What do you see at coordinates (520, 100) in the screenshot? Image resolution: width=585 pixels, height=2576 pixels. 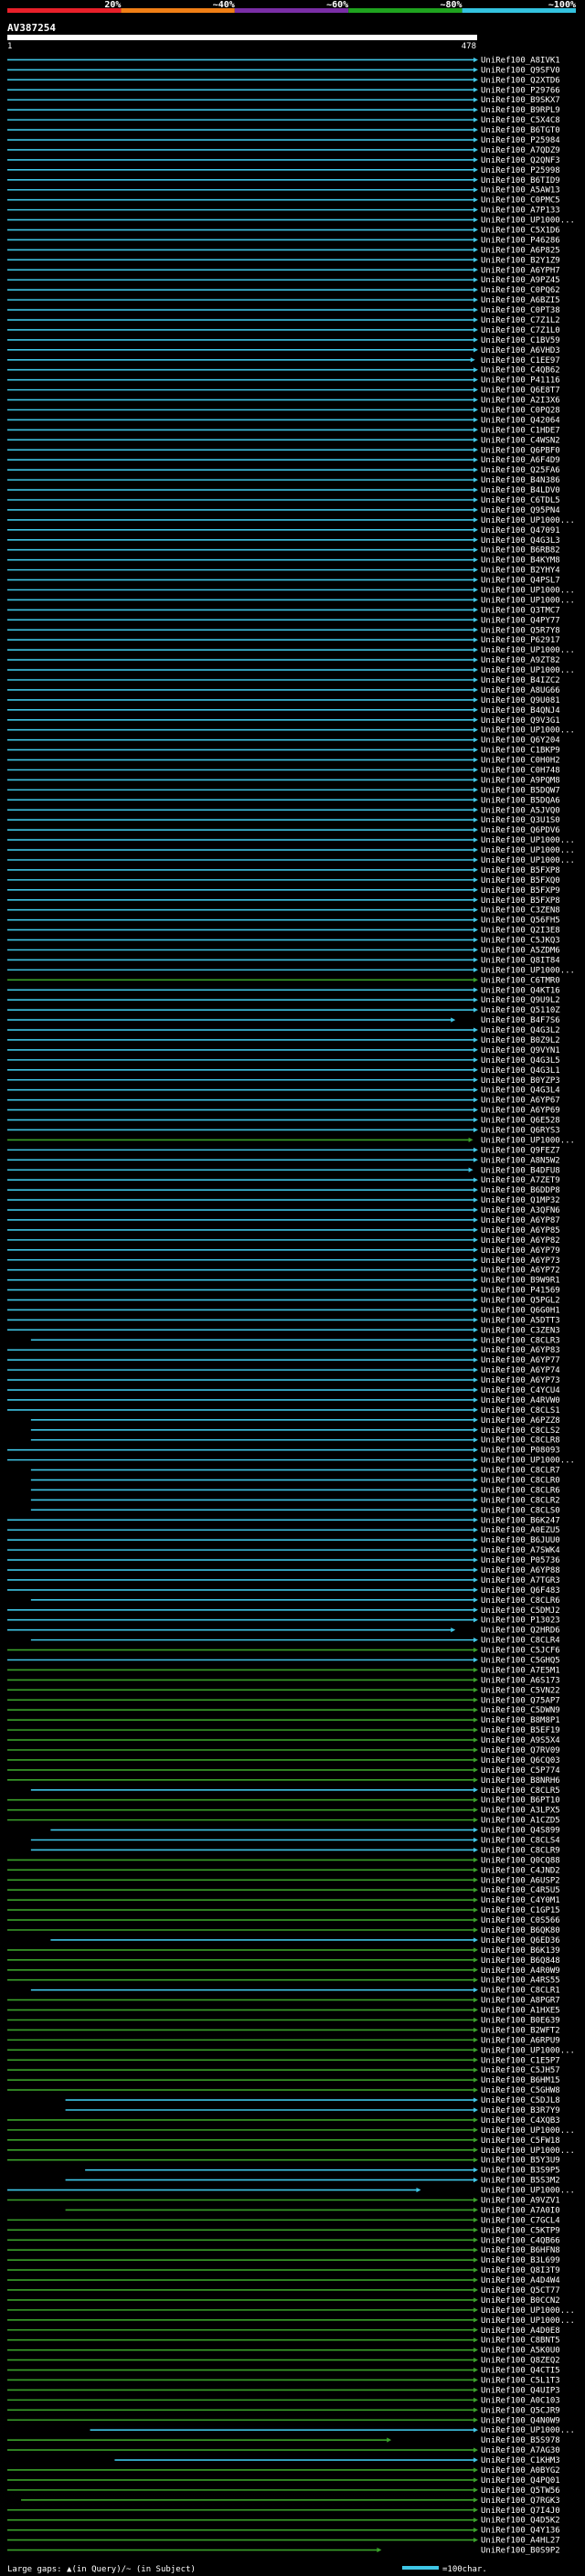 I see `hit-label: UniRef100_B9SKX7` at bounding box center [520, 100].